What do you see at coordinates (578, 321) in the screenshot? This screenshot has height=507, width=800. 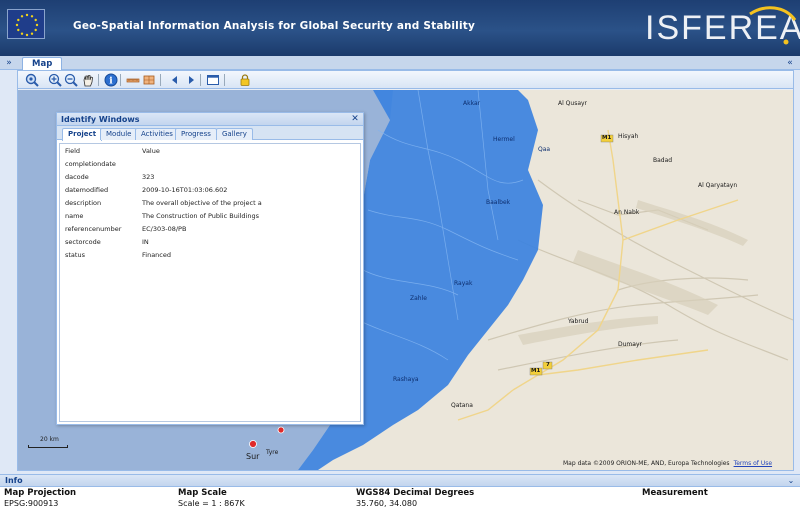 I see `map-label-yabrud: Yabrud` at bounding box center [578, 321].